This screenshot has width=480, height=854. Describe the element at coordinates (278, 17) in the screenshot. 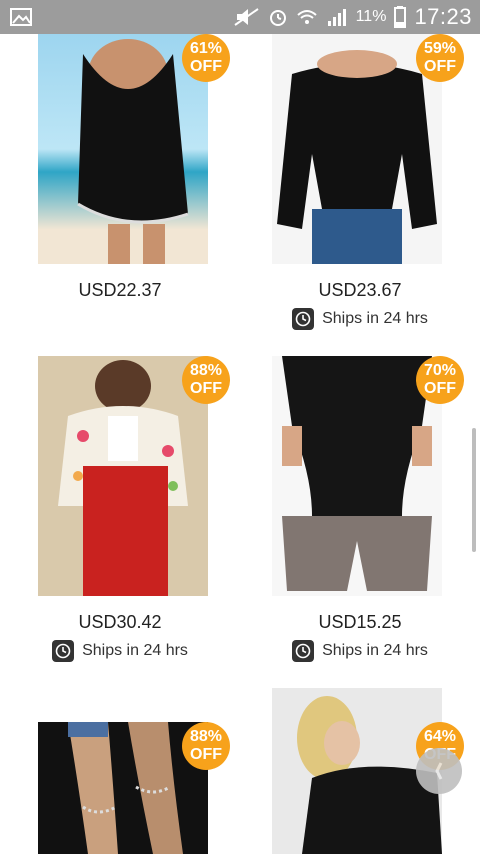

I see `alarm-icon` at that location.